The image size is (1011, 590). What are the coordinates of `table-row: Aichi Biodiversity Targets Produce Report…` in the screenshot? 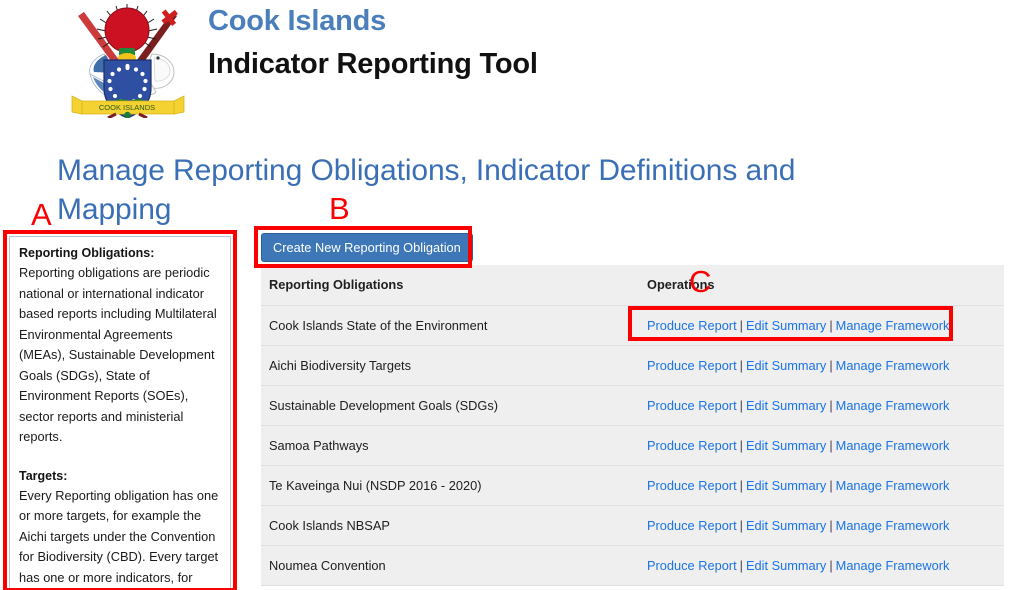 It's located at (632, 365).